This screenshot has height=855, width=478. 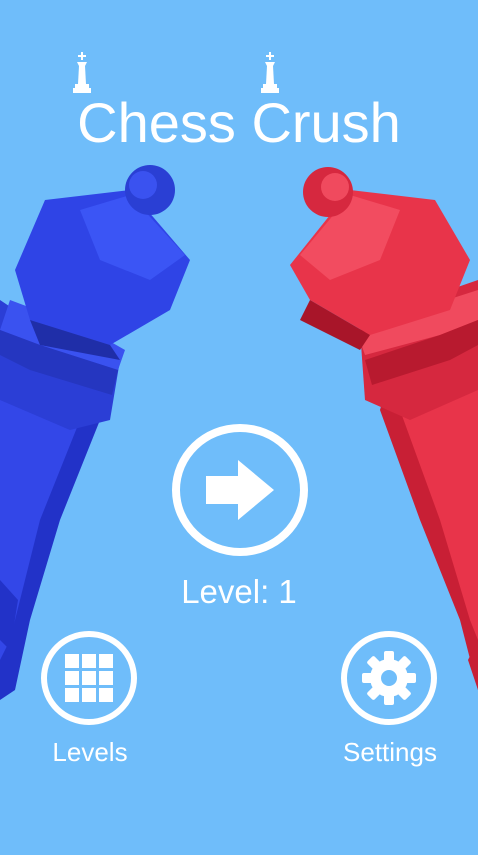 I want to click on game-title: Chess Crush, so click(x=239, y=122).